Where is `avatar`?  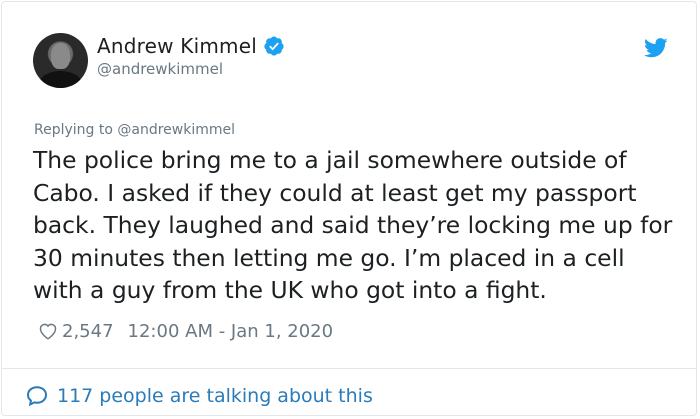 avatar is located at coordinates (60, 60).